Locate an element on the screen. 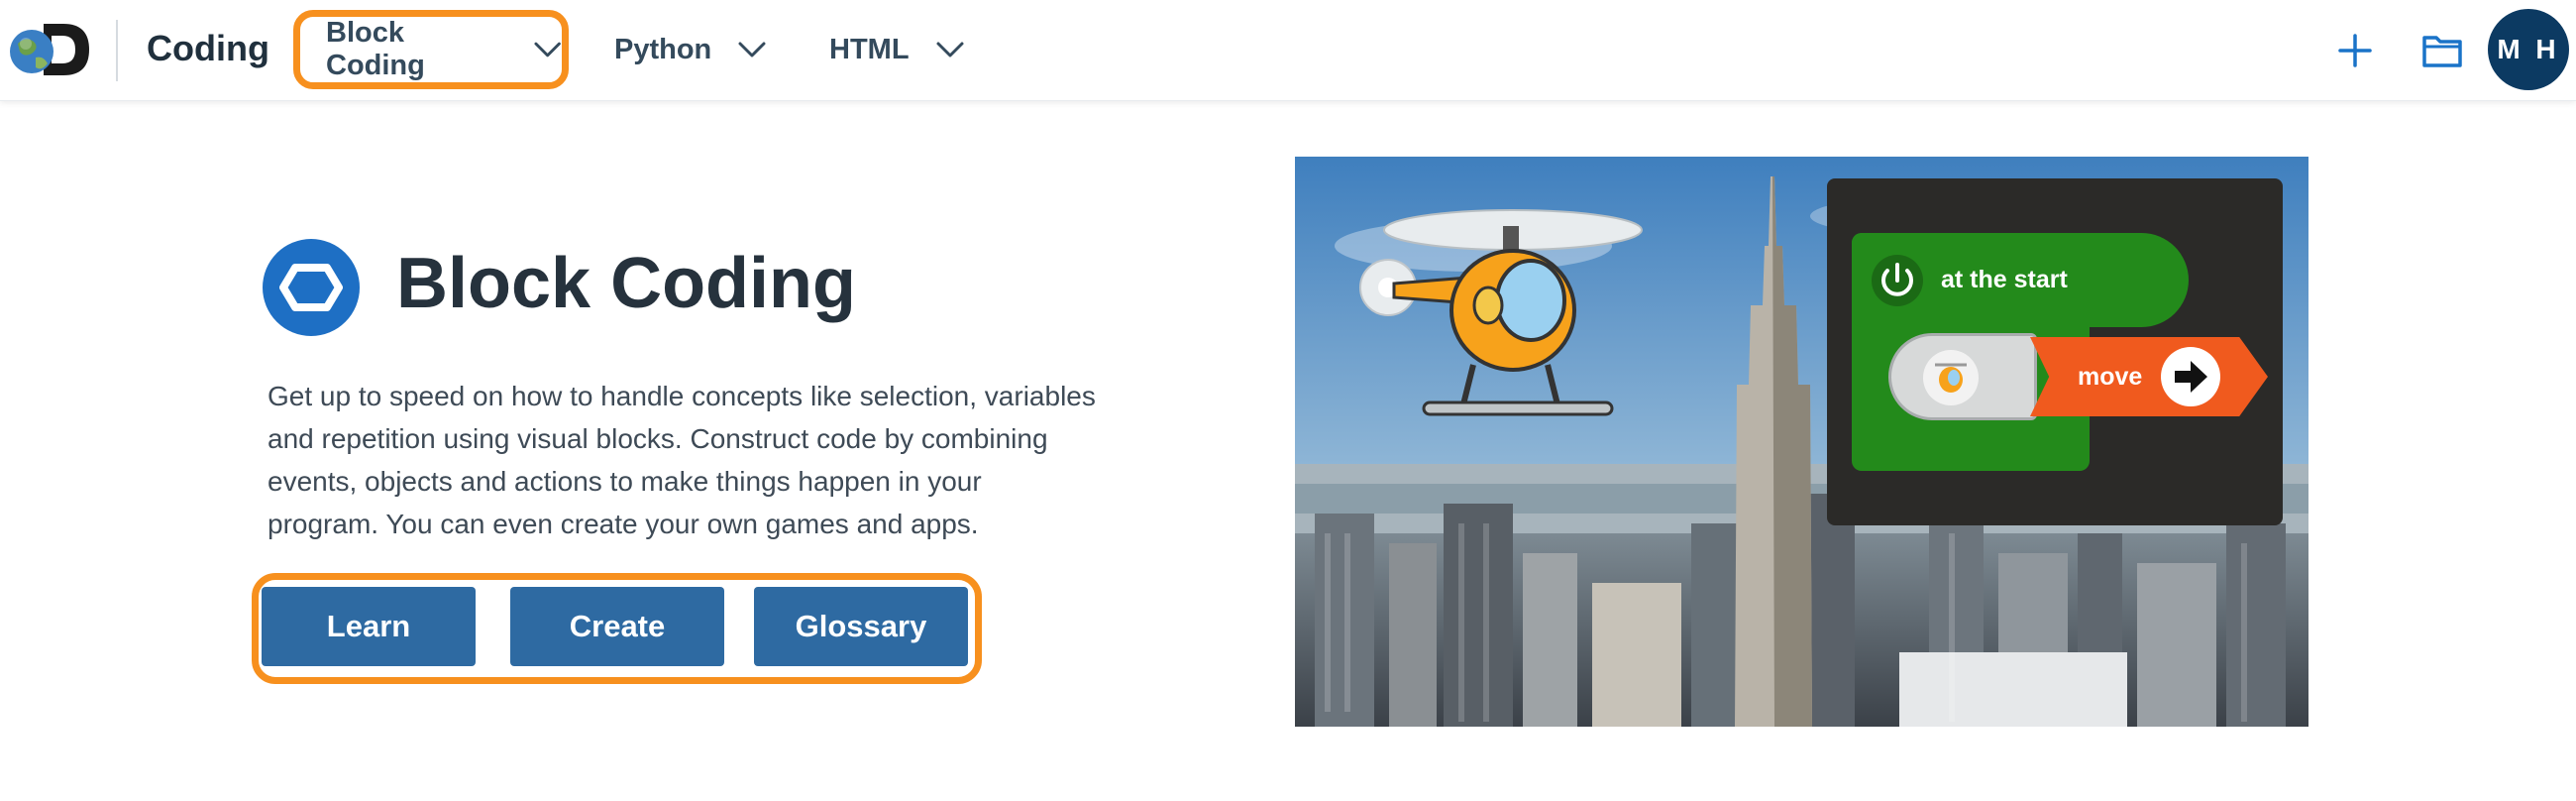 The width and height of the screenshot is (2576, 801). action-block: move is located at coordinates (2149, 376).